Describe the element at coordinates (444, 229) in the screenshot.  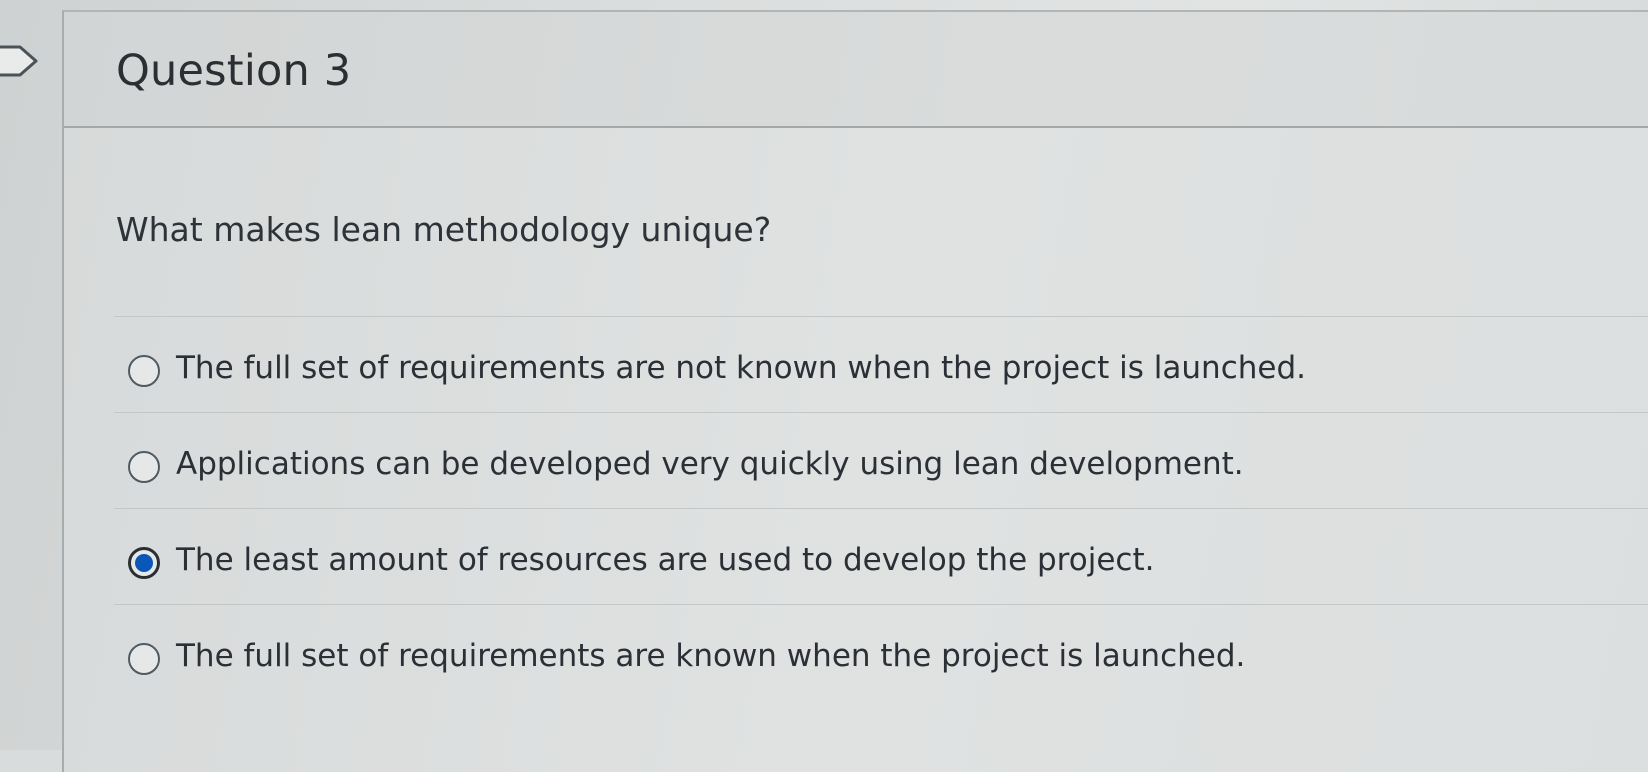
I see `question-text: What makes lean methodology unique?` at that location.